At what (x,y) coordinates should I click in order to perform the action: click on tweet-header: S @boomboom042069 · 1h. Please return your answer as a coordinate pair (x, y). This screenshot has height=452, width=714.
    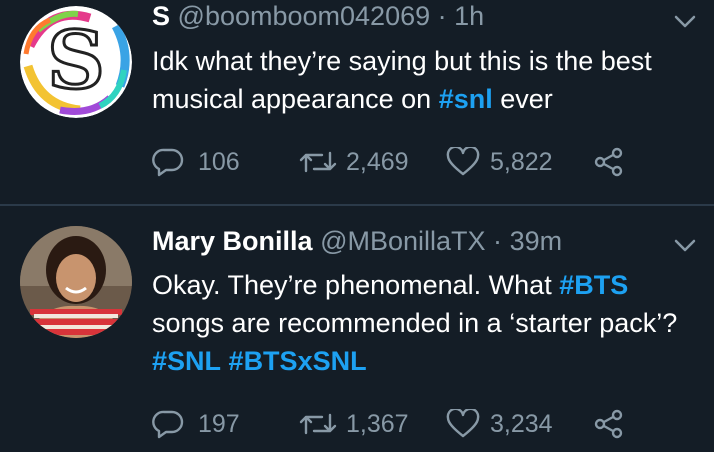
    Looking at the image, I should click on (318, 16).